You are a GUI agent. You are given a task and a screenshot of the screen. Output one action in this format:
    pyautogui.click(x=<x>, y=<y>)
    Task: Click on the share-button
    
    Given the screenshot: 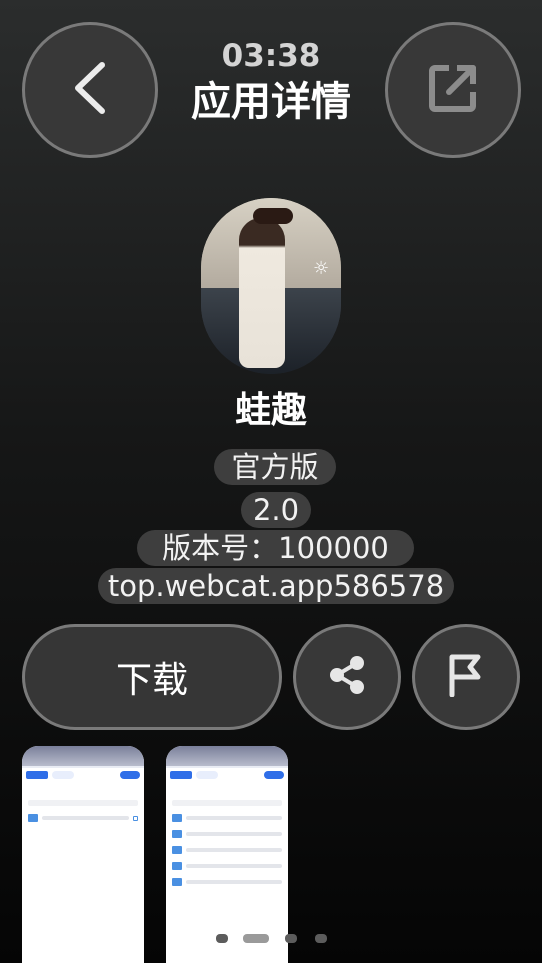 What is the action you would take?
    pyautogui.click(x=347, y=677)
    